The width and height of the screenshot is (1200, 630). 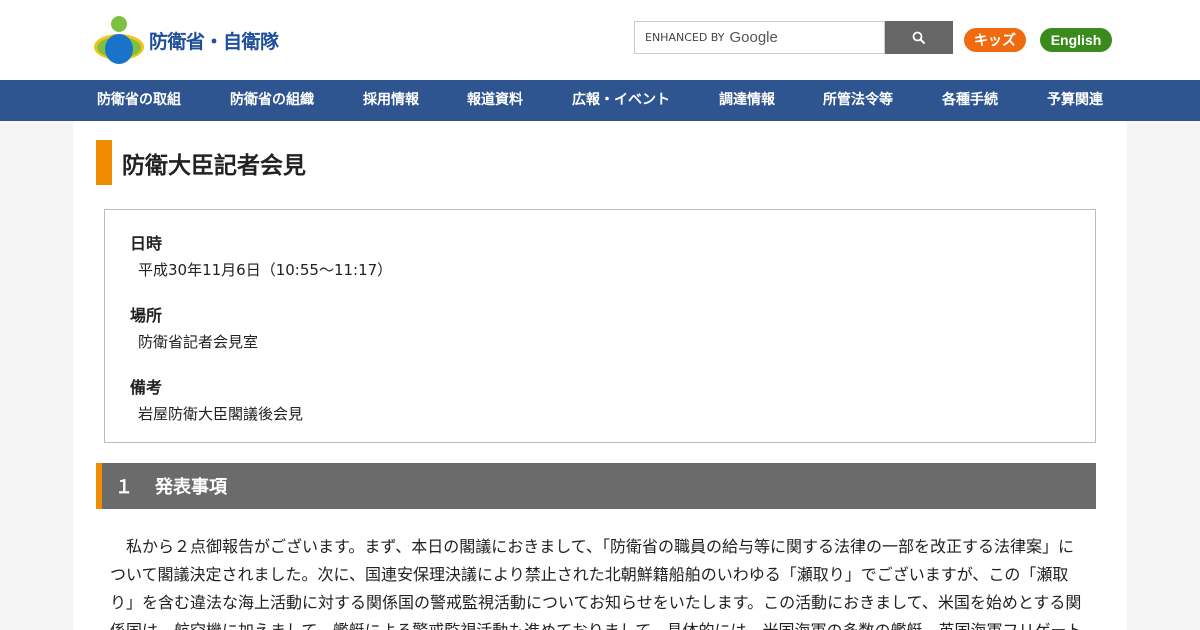 I want to click on logo-text: 防衛省・自衛隊, so click(x=214, y=41).